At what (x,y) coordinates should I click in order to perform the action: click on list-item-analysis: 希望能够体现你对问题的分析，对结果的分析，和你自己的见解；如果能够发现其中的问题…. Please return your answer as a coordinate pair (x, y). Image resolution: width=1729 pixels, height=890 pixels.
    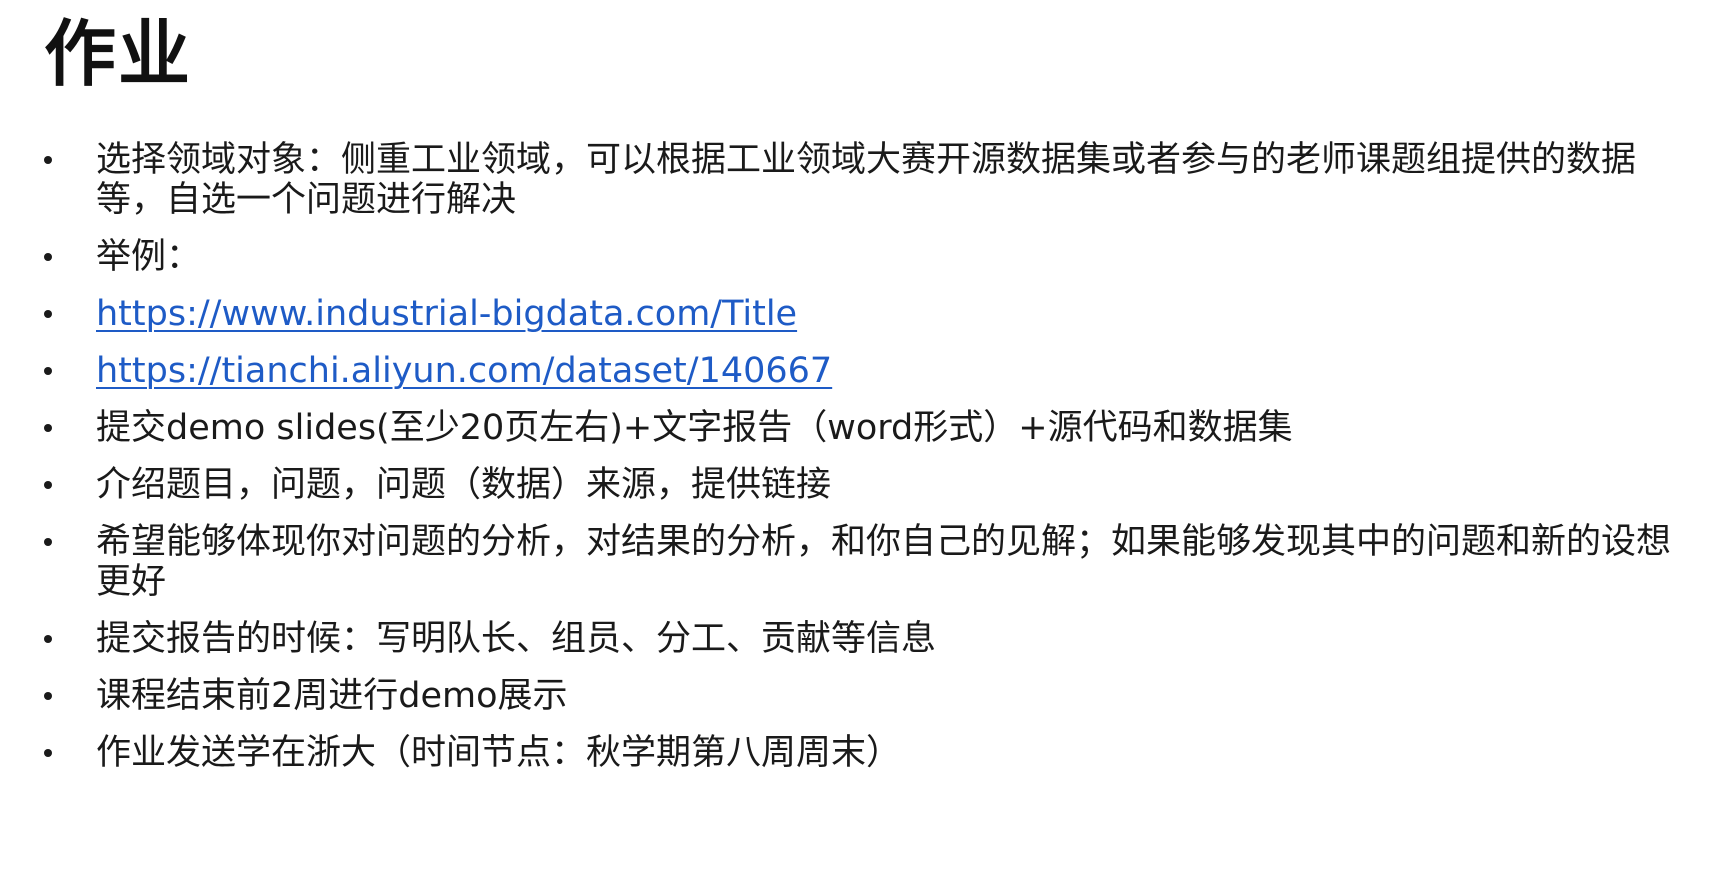
    Looking at the image, I should click on (865, 562).